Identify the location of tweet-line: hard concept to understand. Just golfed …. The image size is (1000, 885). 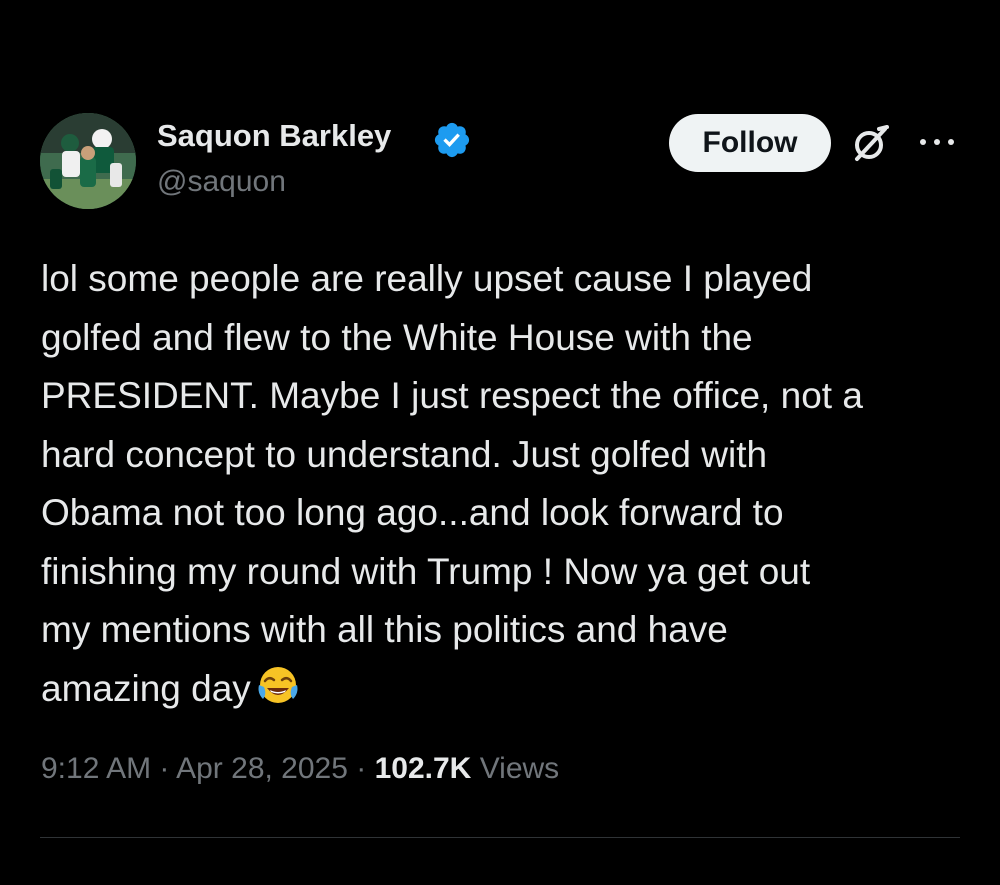
(404, 454).